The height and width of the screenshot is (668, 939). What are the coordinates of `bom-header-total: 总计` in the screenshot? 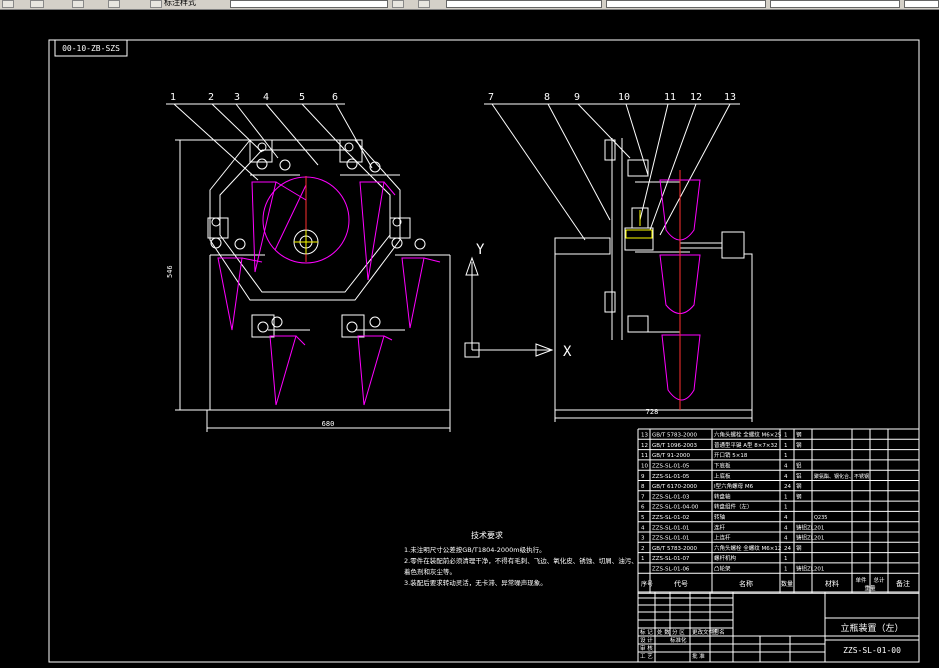 It's located at (879, 580).